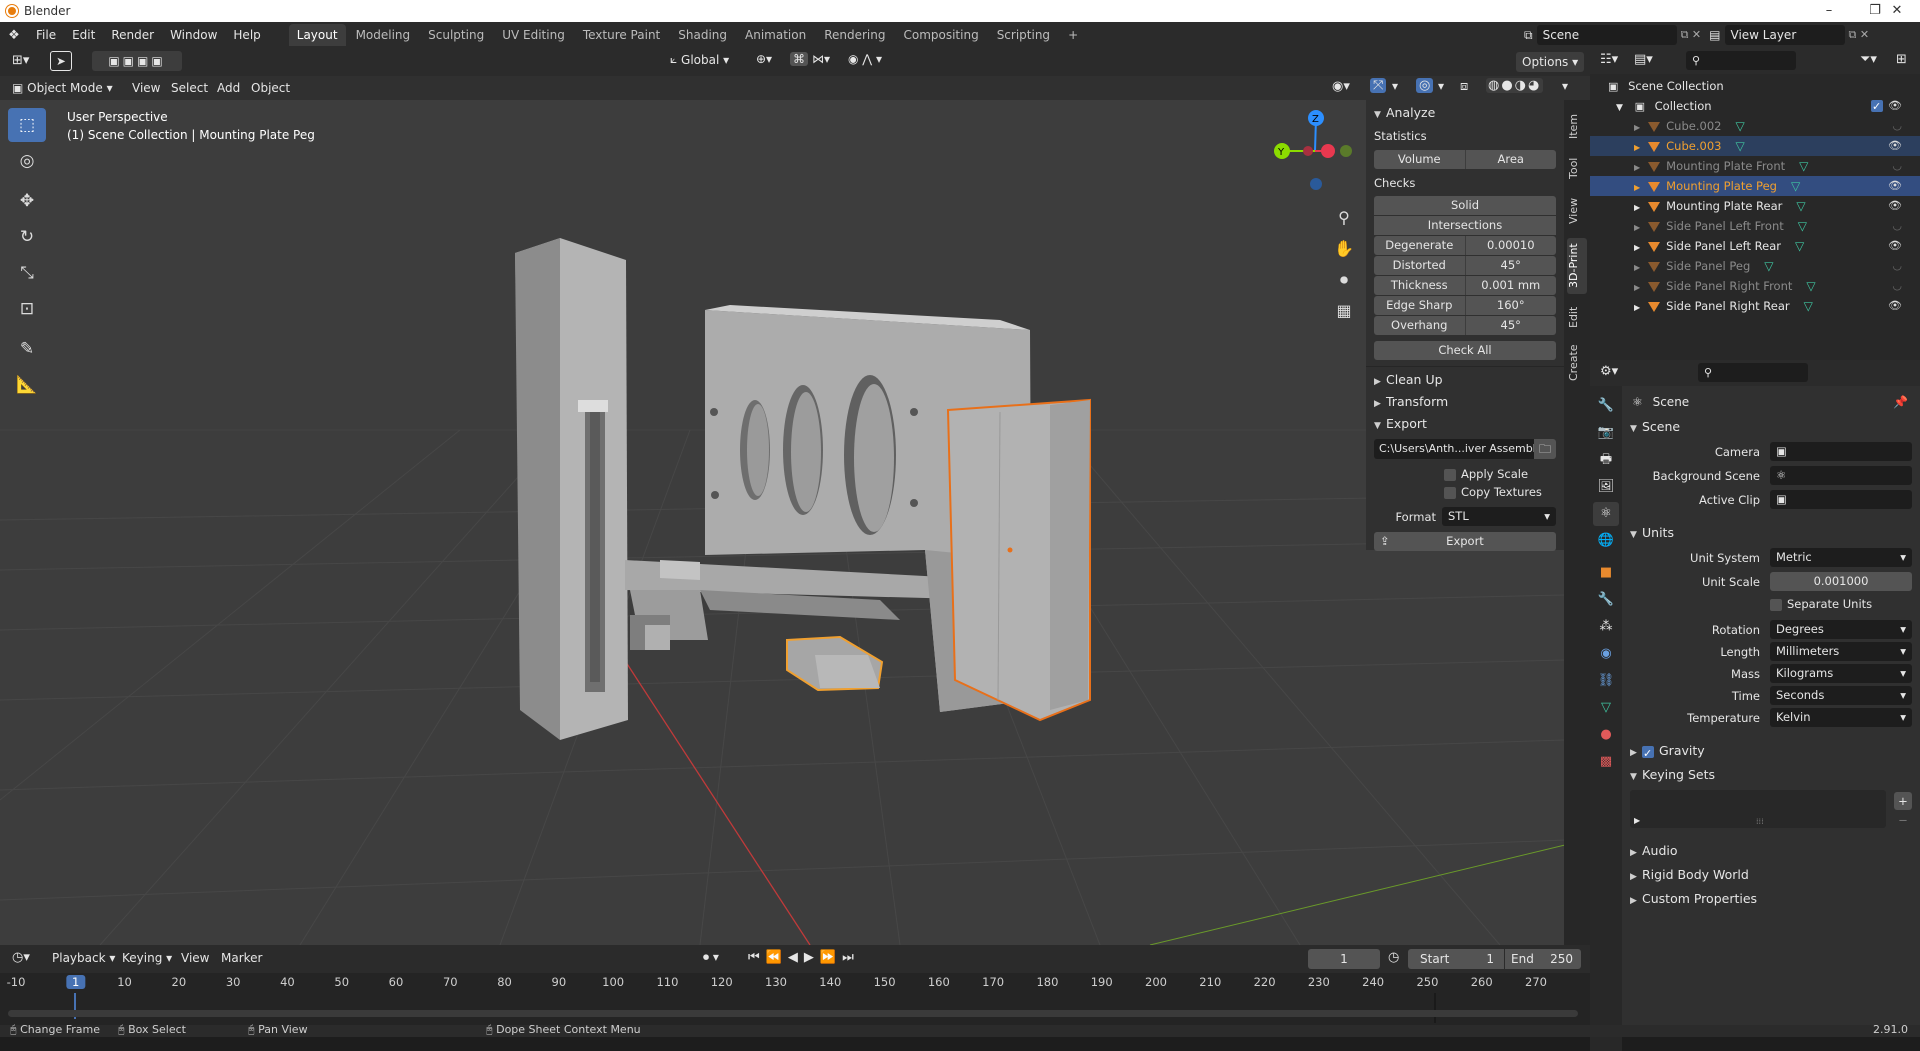  Describe the element at coordinates (1755, 306) in the screenshot. I see `outliner-item: ▶ Side Panel Right Rear ▽ 👁` at that location.